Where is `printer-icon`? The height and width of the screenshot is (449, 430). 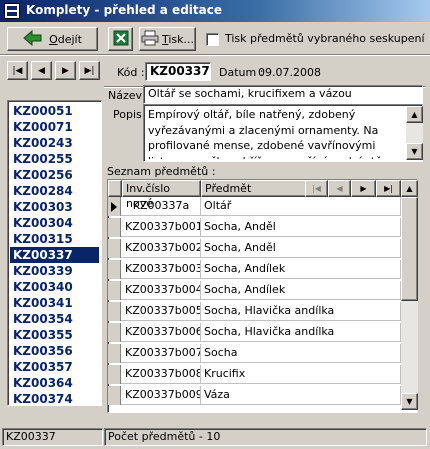
printer-icon is located at coordinates (150, 39).